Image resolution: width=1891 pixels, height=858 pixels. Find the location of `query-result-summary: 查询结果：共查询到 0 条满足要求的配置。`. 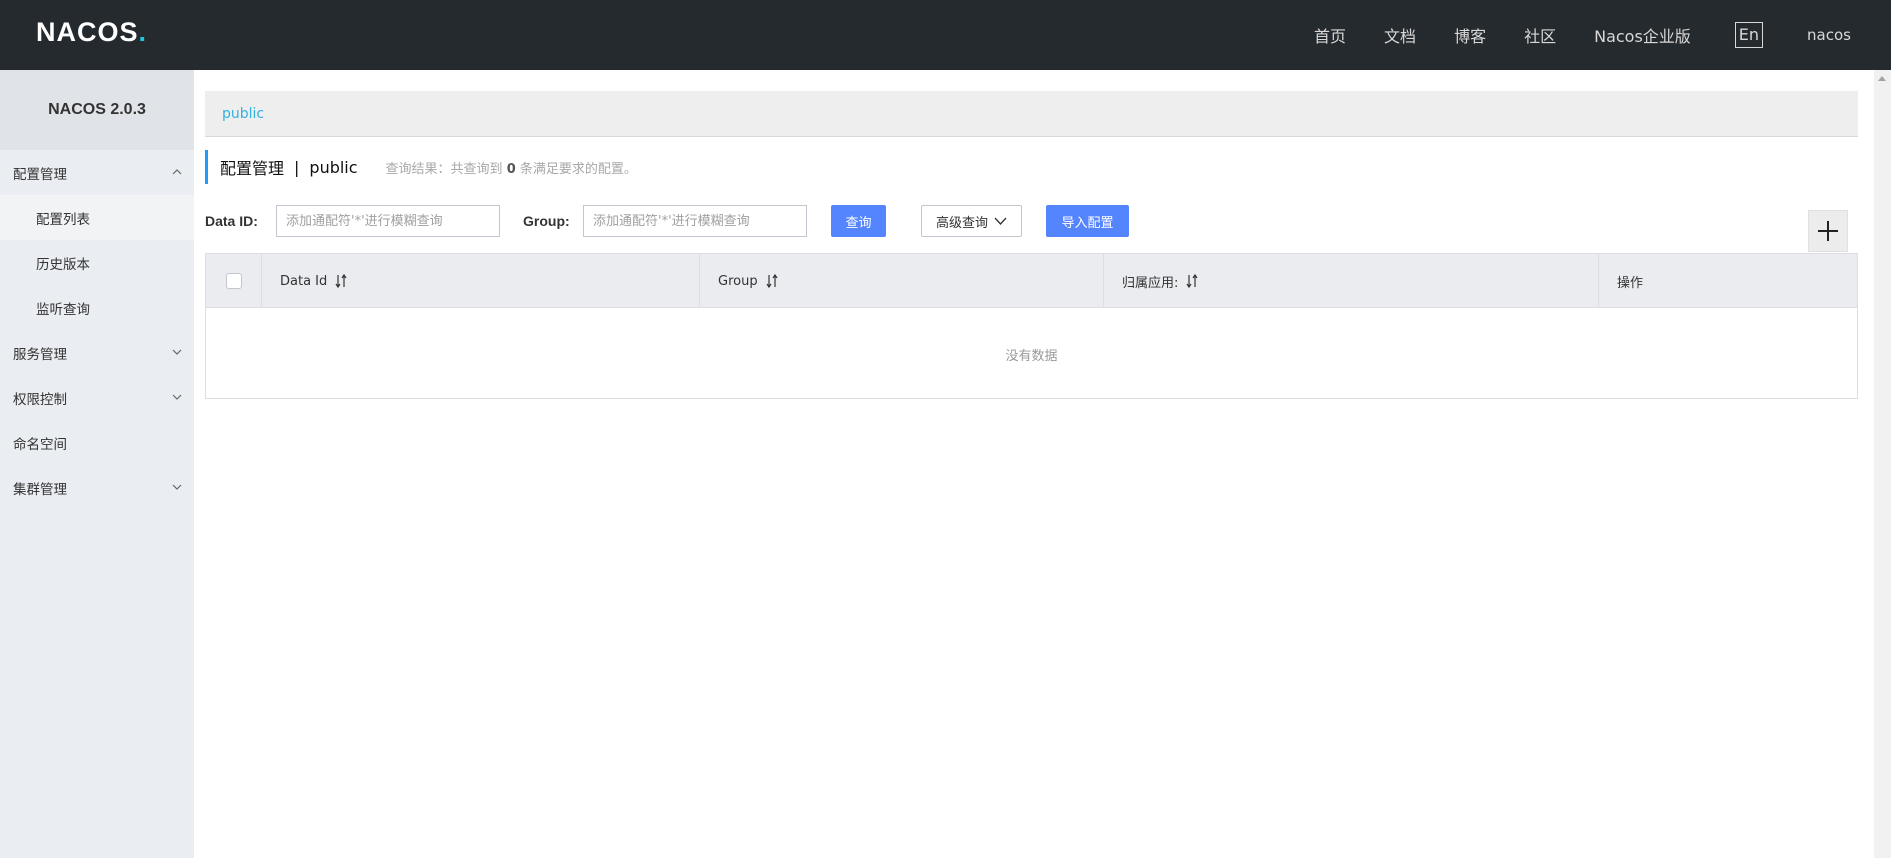

query-result-summary: 查询结果：共查询到 0 条满足要求的配置。 is located at coordinates (511, 167).